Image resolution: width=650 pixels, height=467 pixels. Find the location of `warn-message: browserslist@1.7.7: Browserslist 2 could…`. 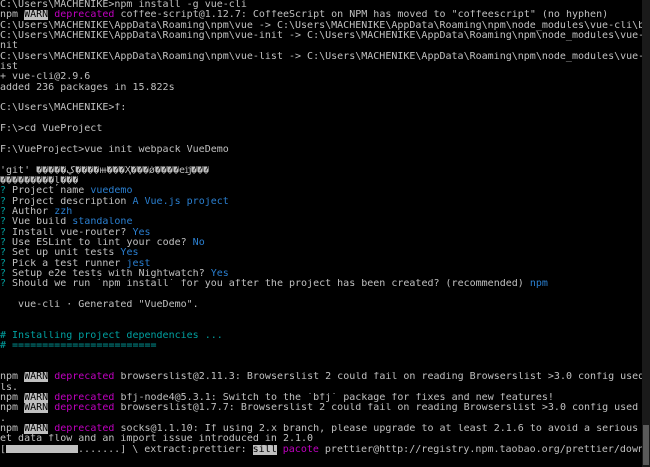

warn-message: browserslist@1.7.7: Browserslist 2 could… is located at coordinates (385, 408).